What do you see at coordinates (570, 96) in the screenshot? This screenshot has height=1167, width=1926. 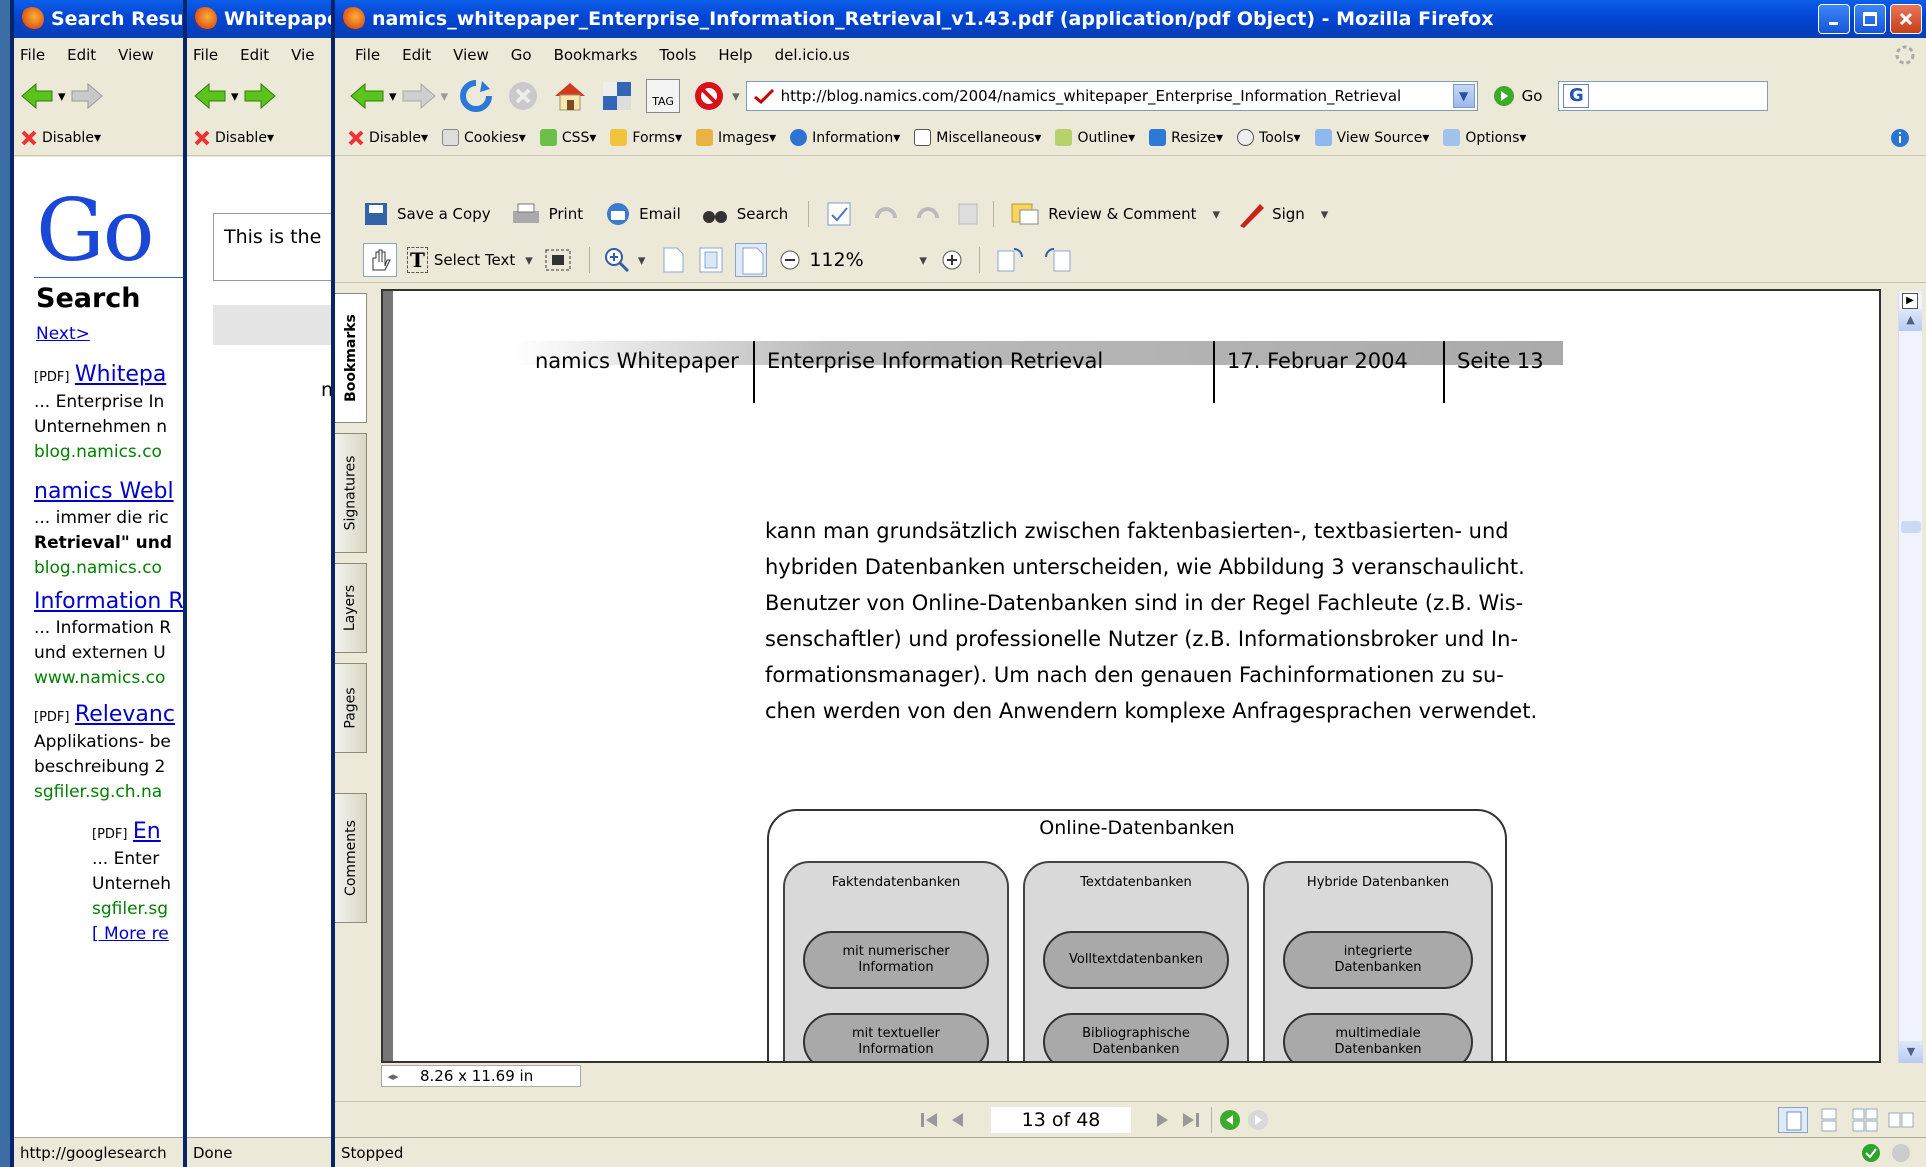 I see `home-icon` at bounding box center [570, 96].